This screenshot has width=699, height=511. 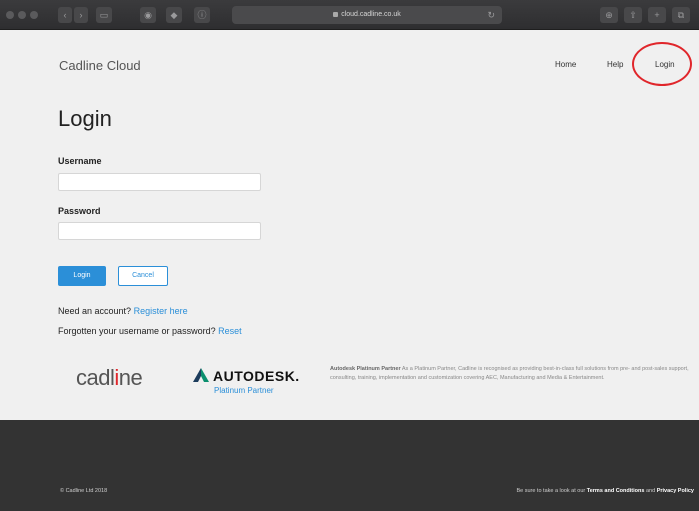 I want to click on register-line: Need an account? Register here, so click(x=123, y=311).